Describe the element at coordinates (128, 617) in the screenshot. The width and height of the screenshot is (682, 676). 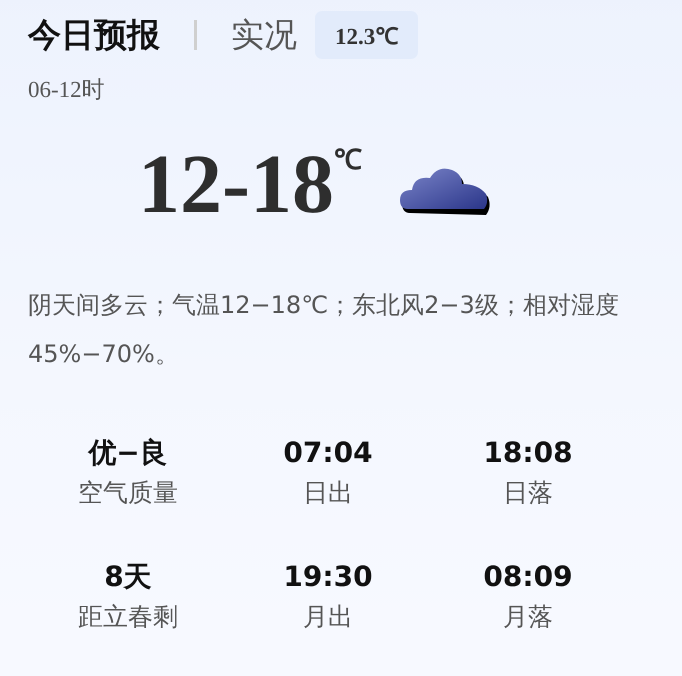
I see `stat-label: 距立春剩` at that location.